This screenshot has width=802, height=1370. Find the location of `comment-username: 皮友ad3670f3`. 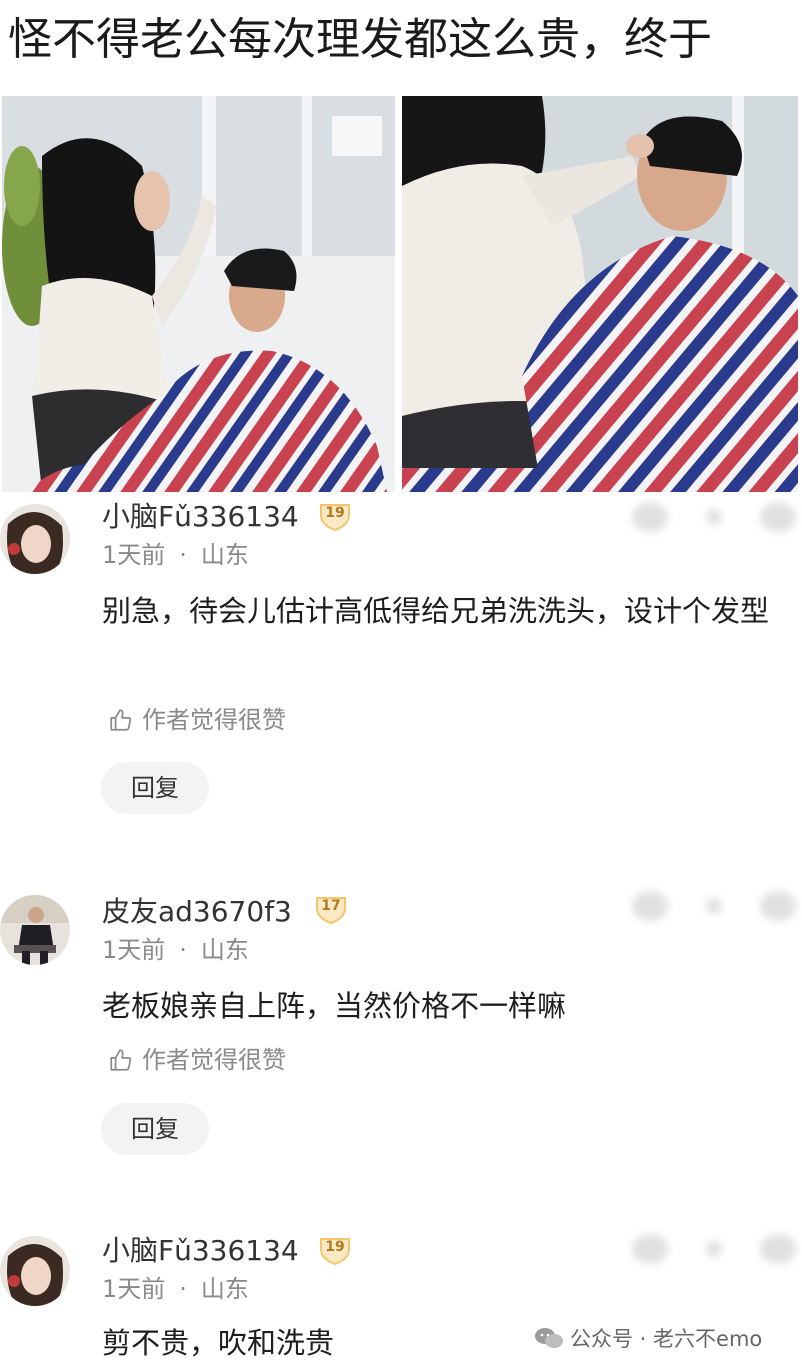

comment-username: 皮友ad3670f3 is located at coordinates (197, 912).